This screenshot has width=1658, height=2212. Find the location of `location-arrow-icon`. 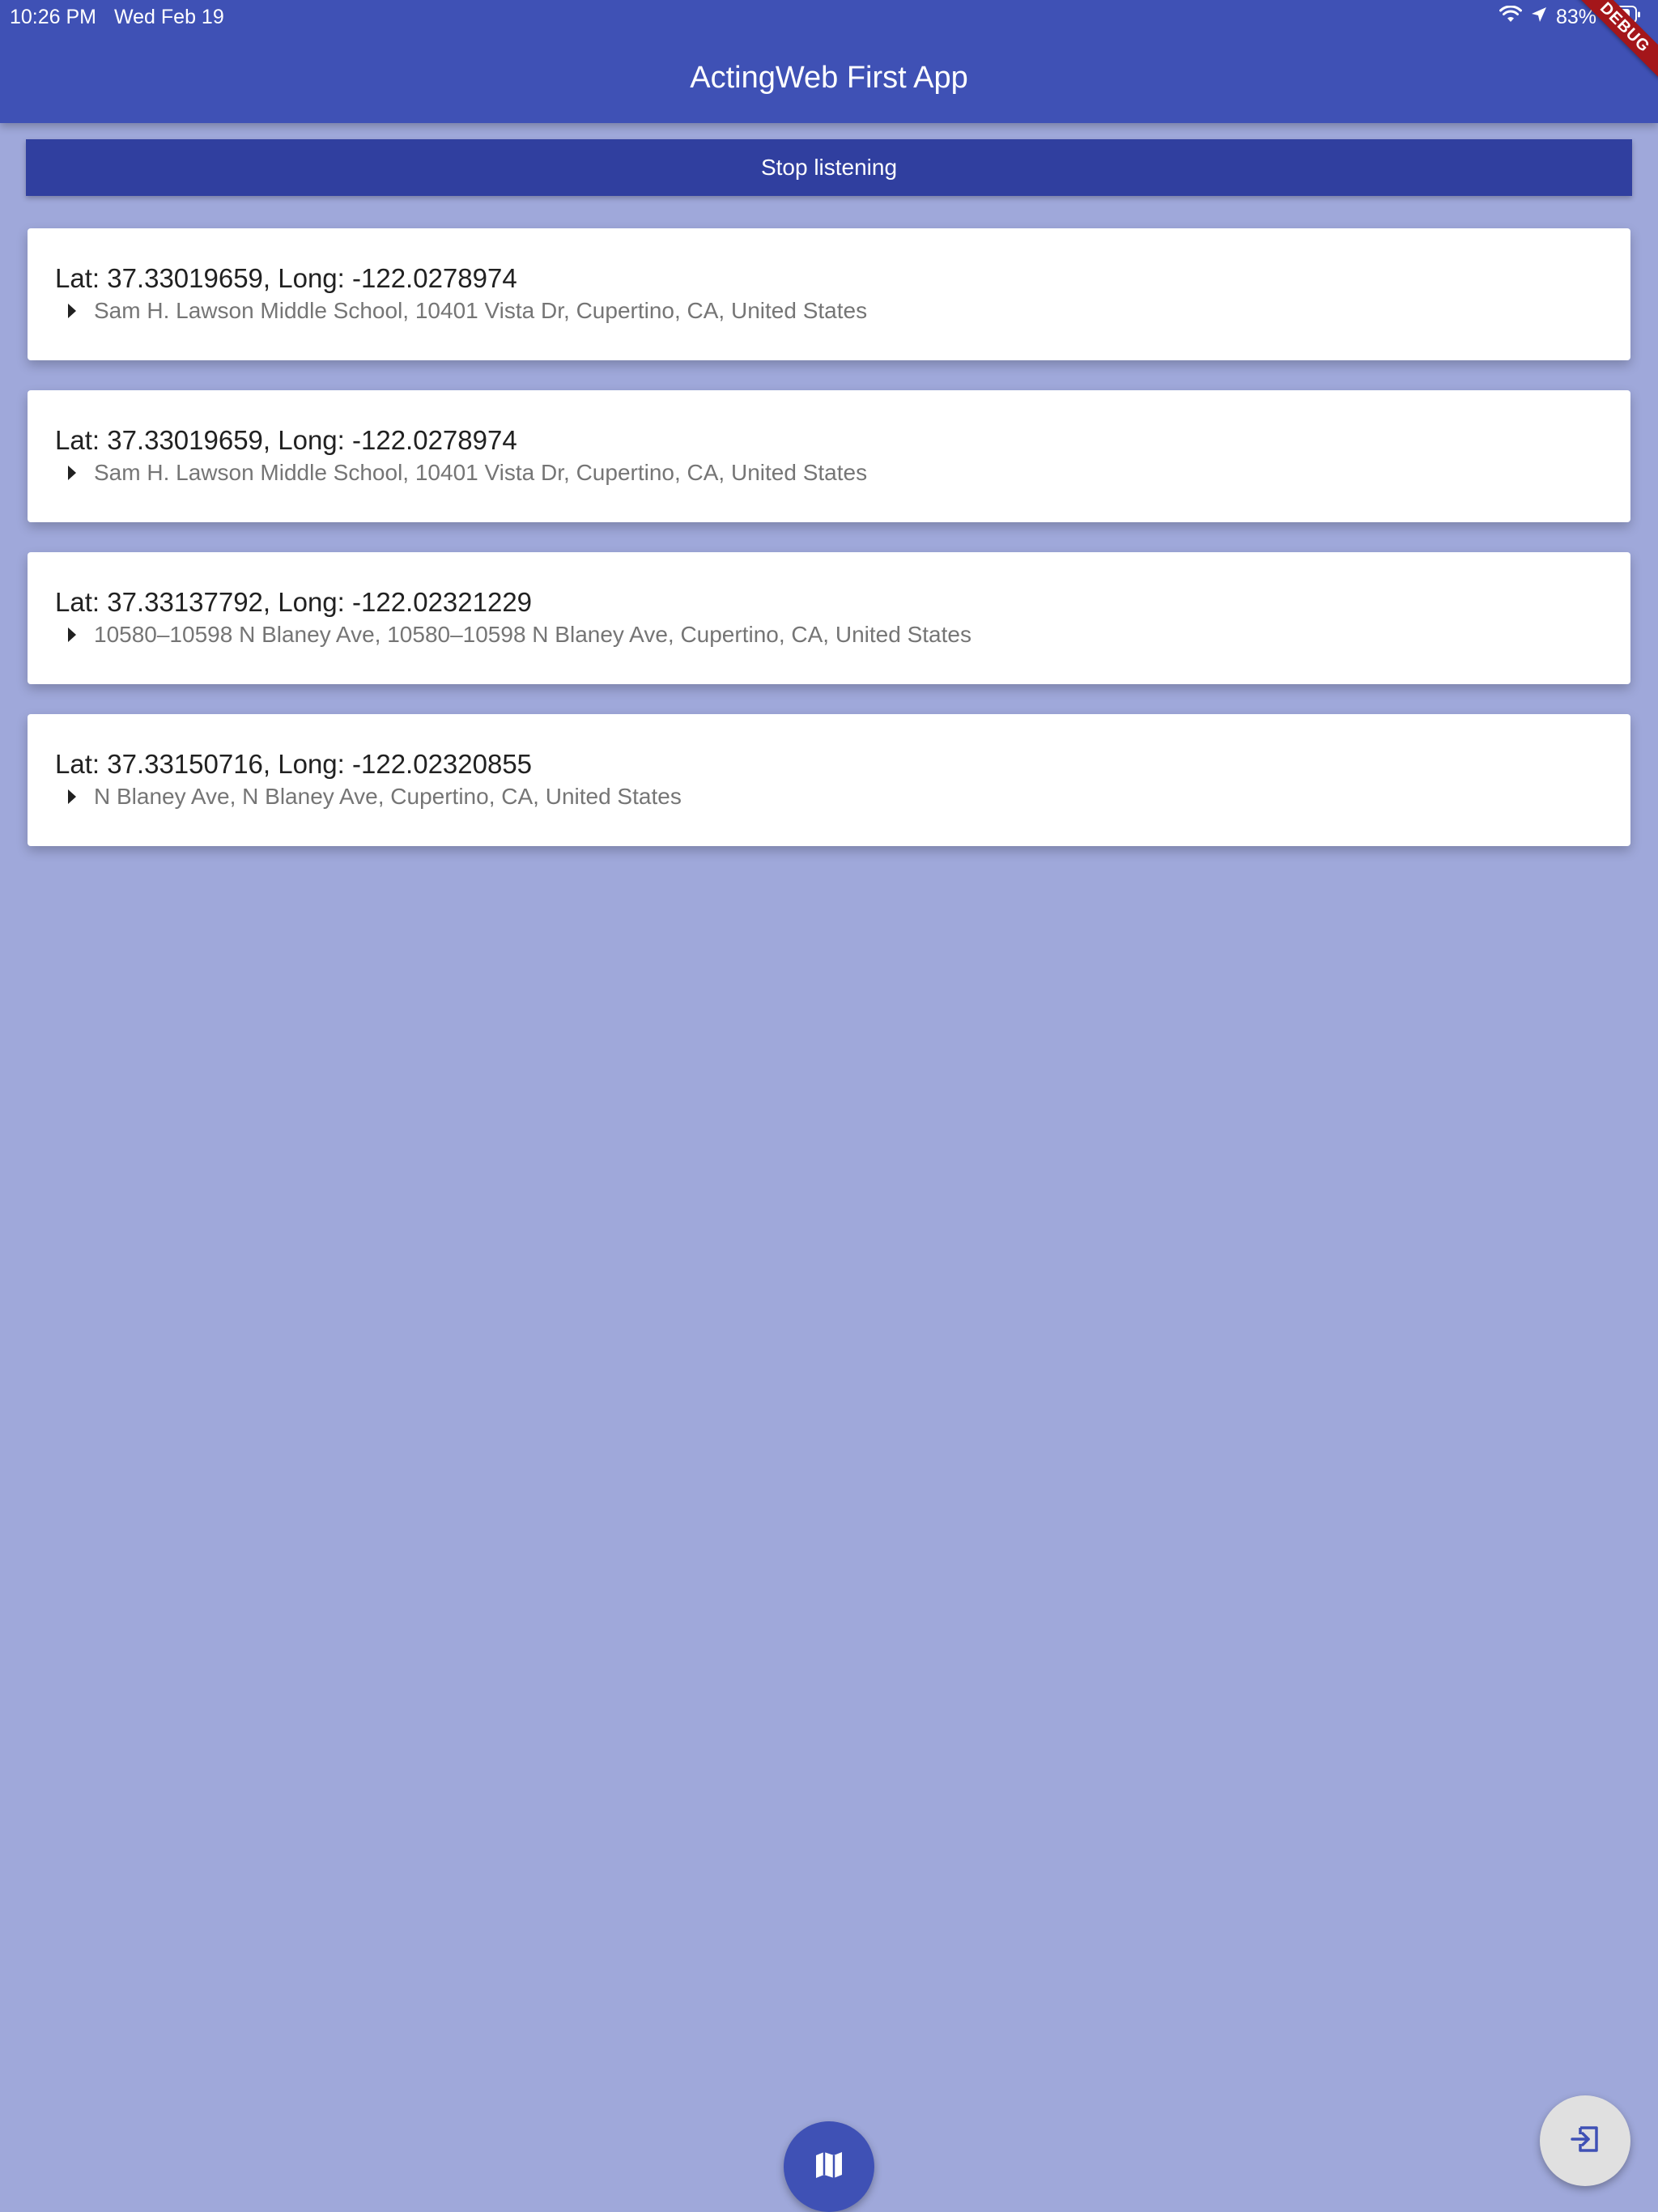

location-arrow-icon is located at coordinates (1539, 18).